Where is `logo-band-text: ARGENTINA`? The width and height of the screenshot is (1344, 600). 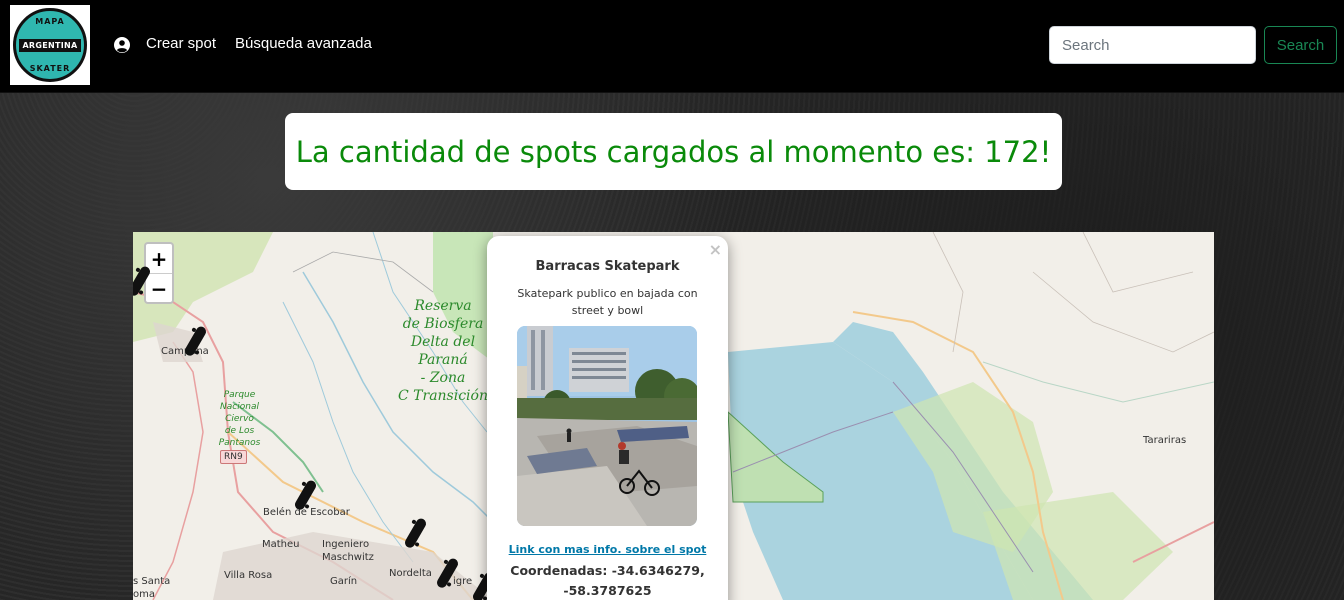
logo-band-text: ARGENTINA is located at coordinates (50, 45).